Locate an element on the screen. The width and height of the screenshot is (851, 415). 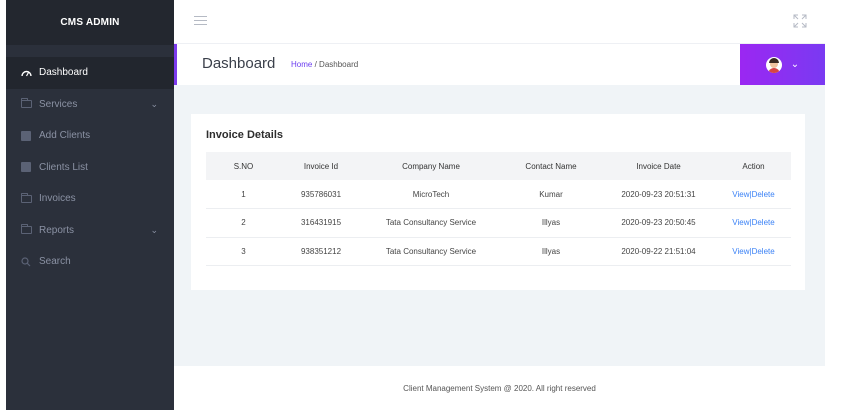
sidebar-item-label: Clients List is located at coordinates (63, 167).